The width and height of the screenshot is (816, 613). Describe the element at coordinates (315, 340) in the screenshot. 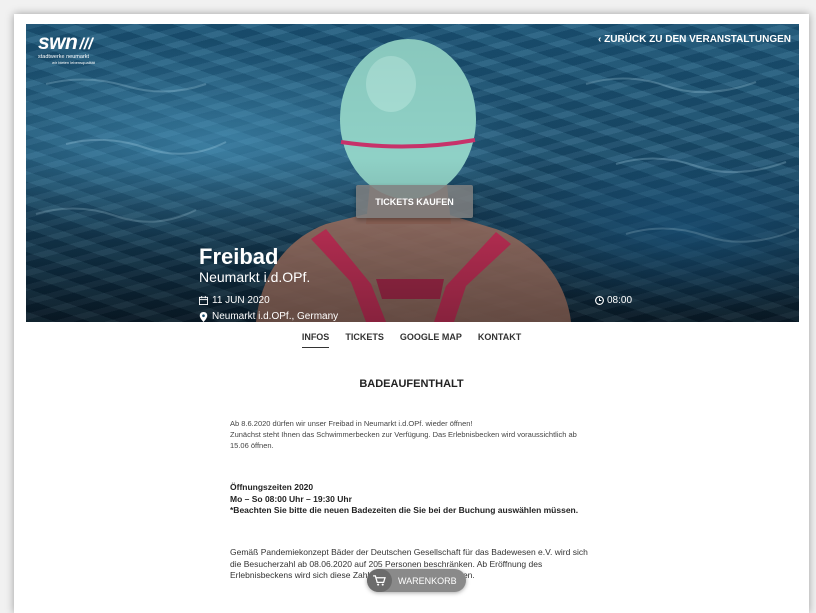

I see `tab-infos: INFOS` at that location.